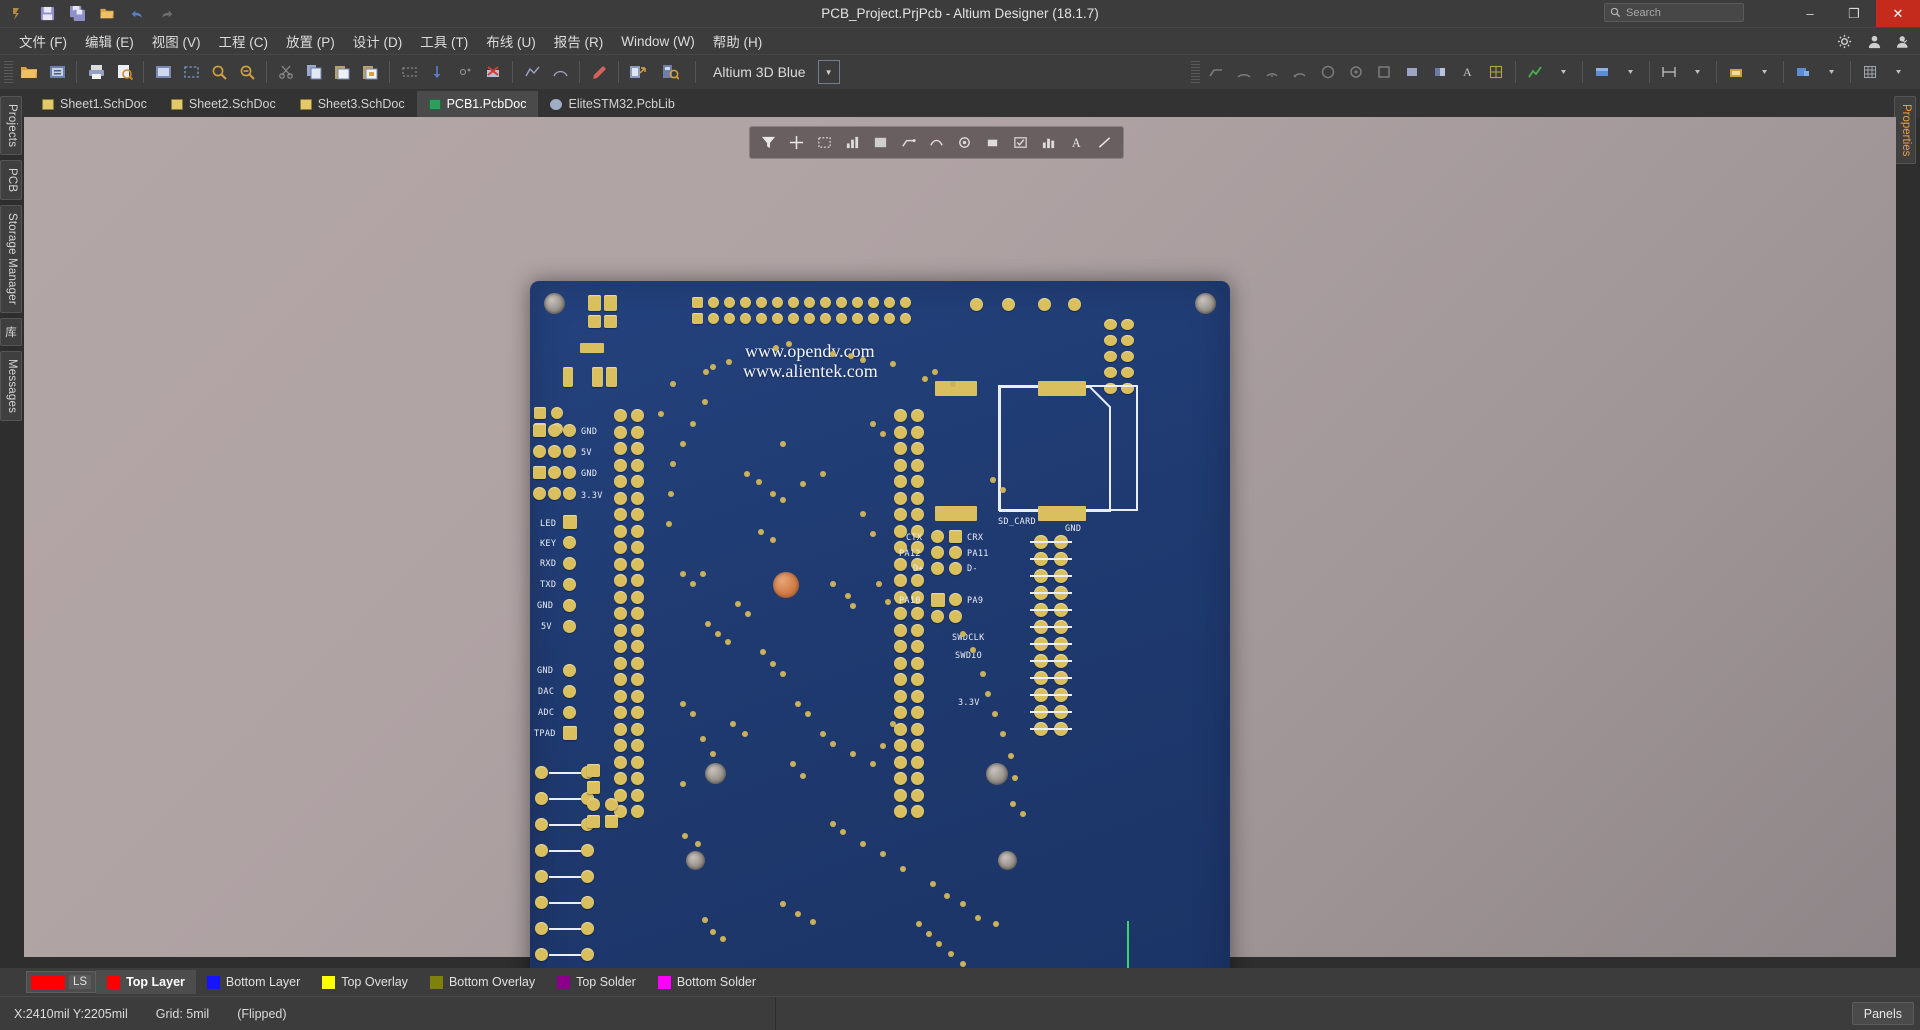 This screenshot has width=1920, height=1030. I want to click on panel-tab-library: 库, so click(11, 332).